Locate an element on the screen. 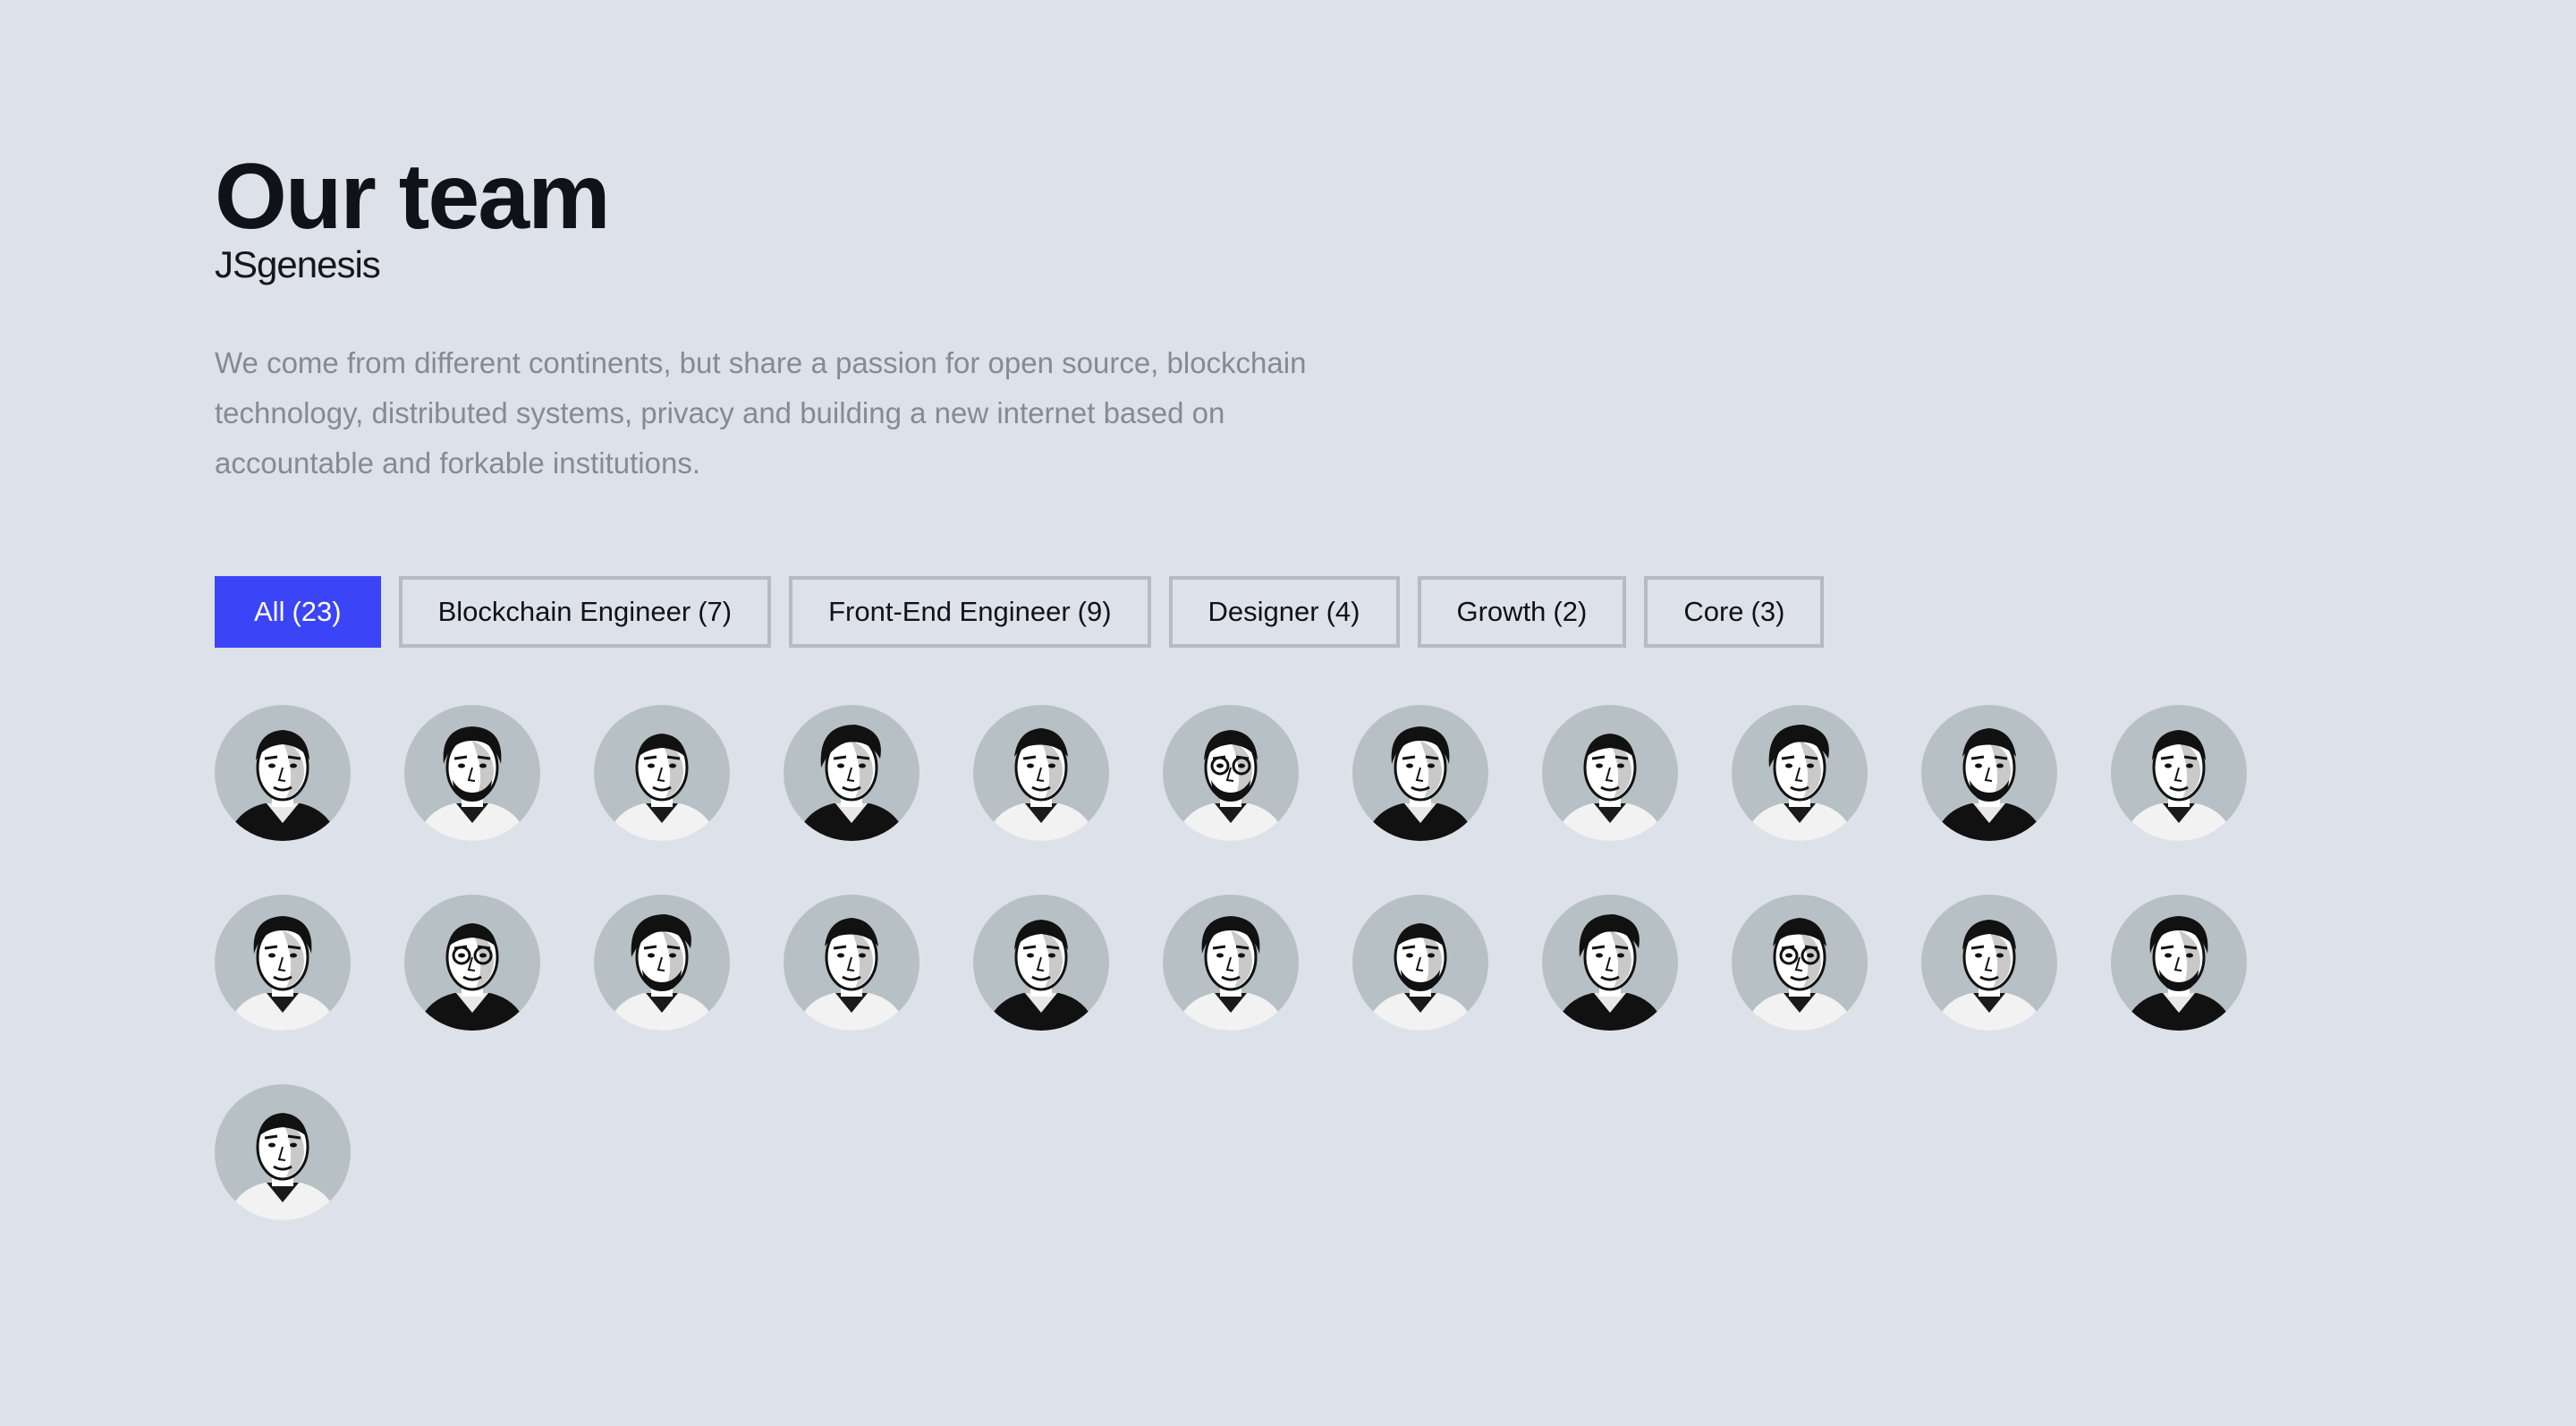 The height and width of the screenshot is (1426, 2576). filter-core-button: Core (3) is located at coordinates (1734, 612).